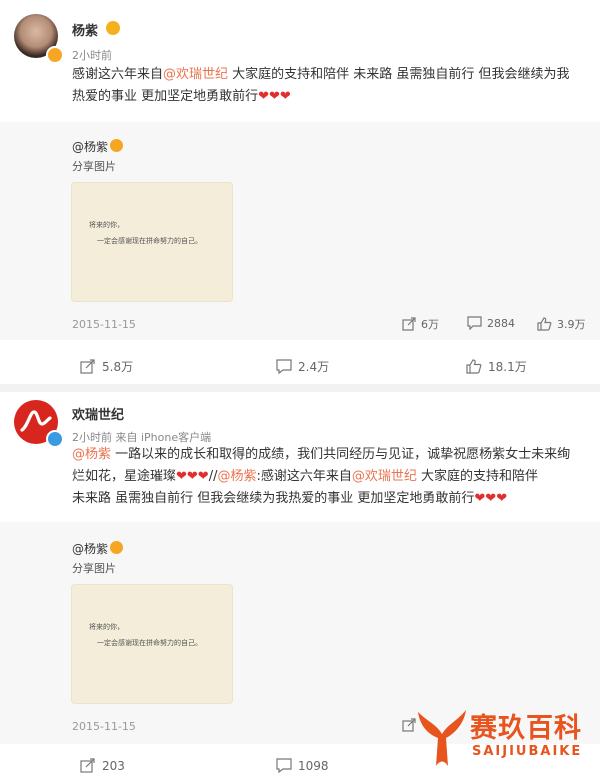 Image resolution: width=600 pixels, height=781 pixels. Describe the element at coordinates (571, 324) in the screenshot. I see `like-count: 3.9万` at that location.